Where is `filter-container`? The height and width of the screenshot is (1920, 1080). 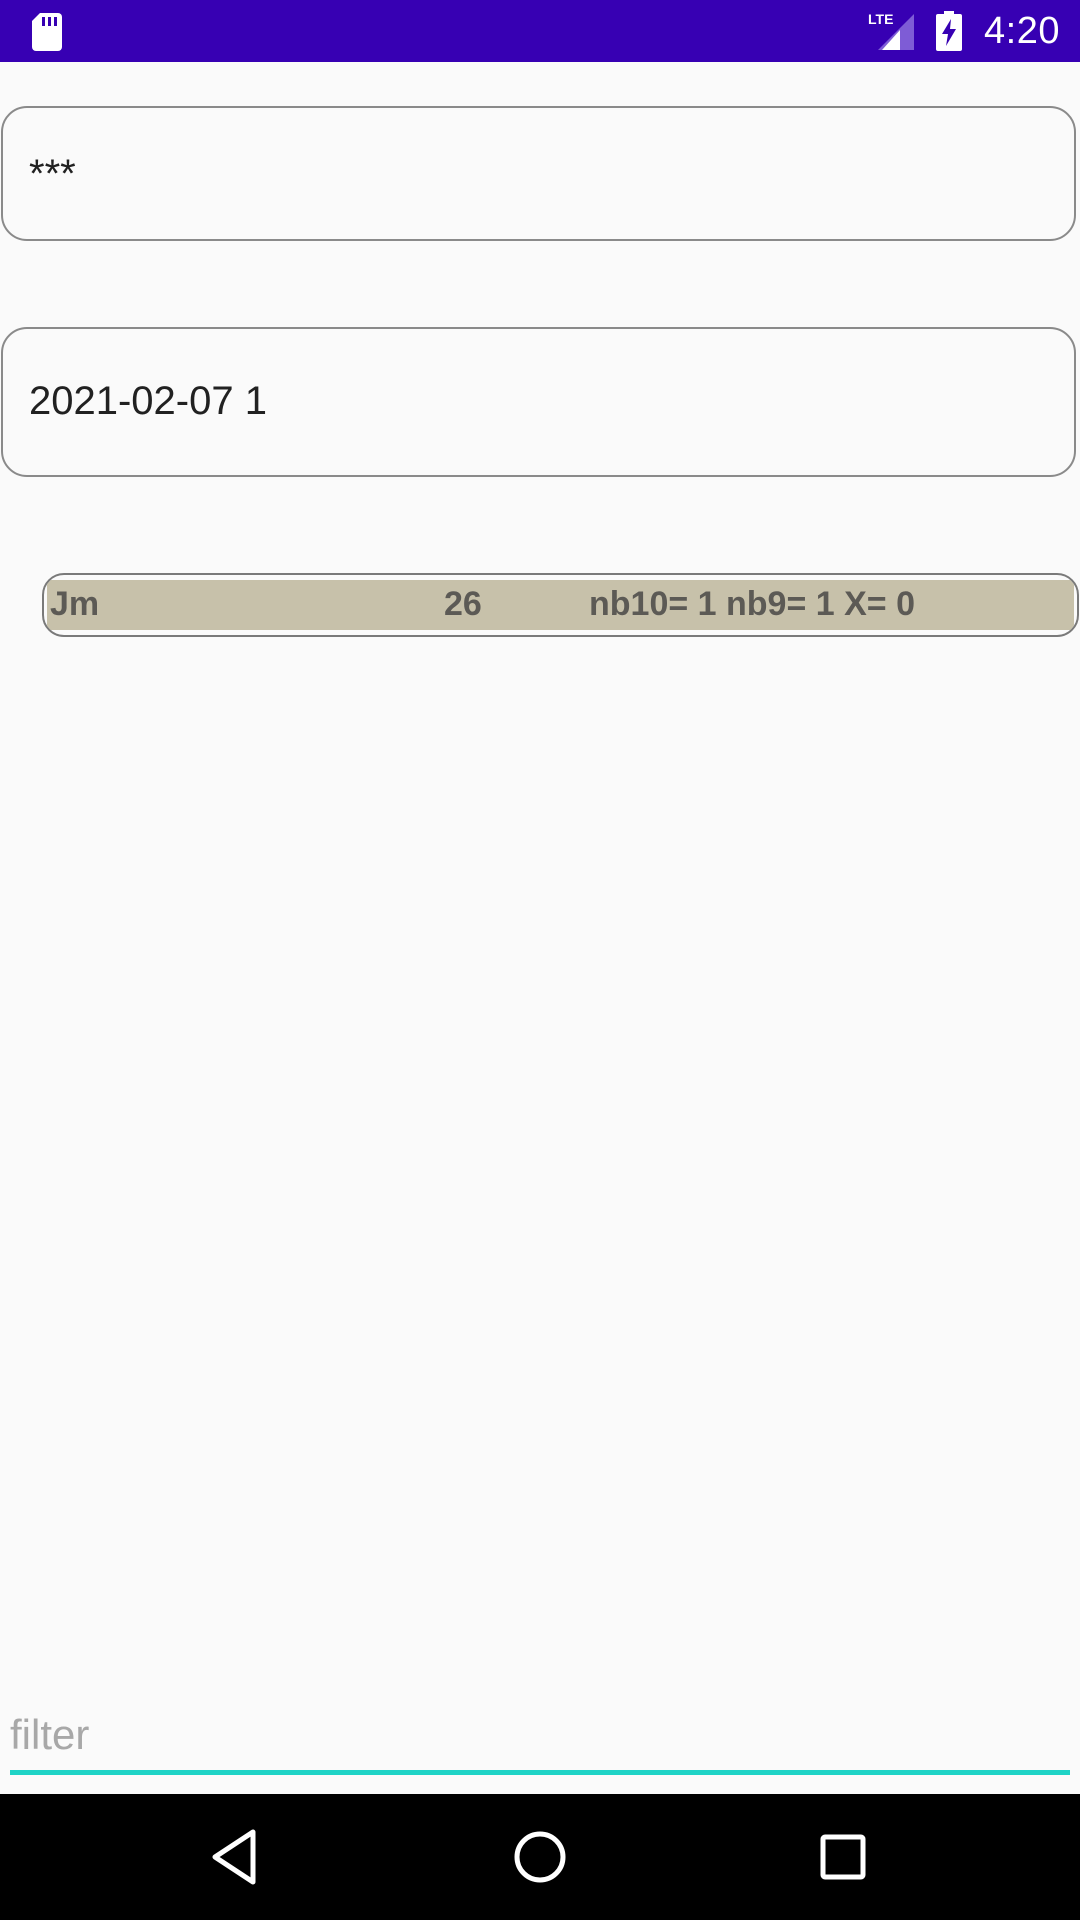 filter-container is located at coordinates (540, 1739).